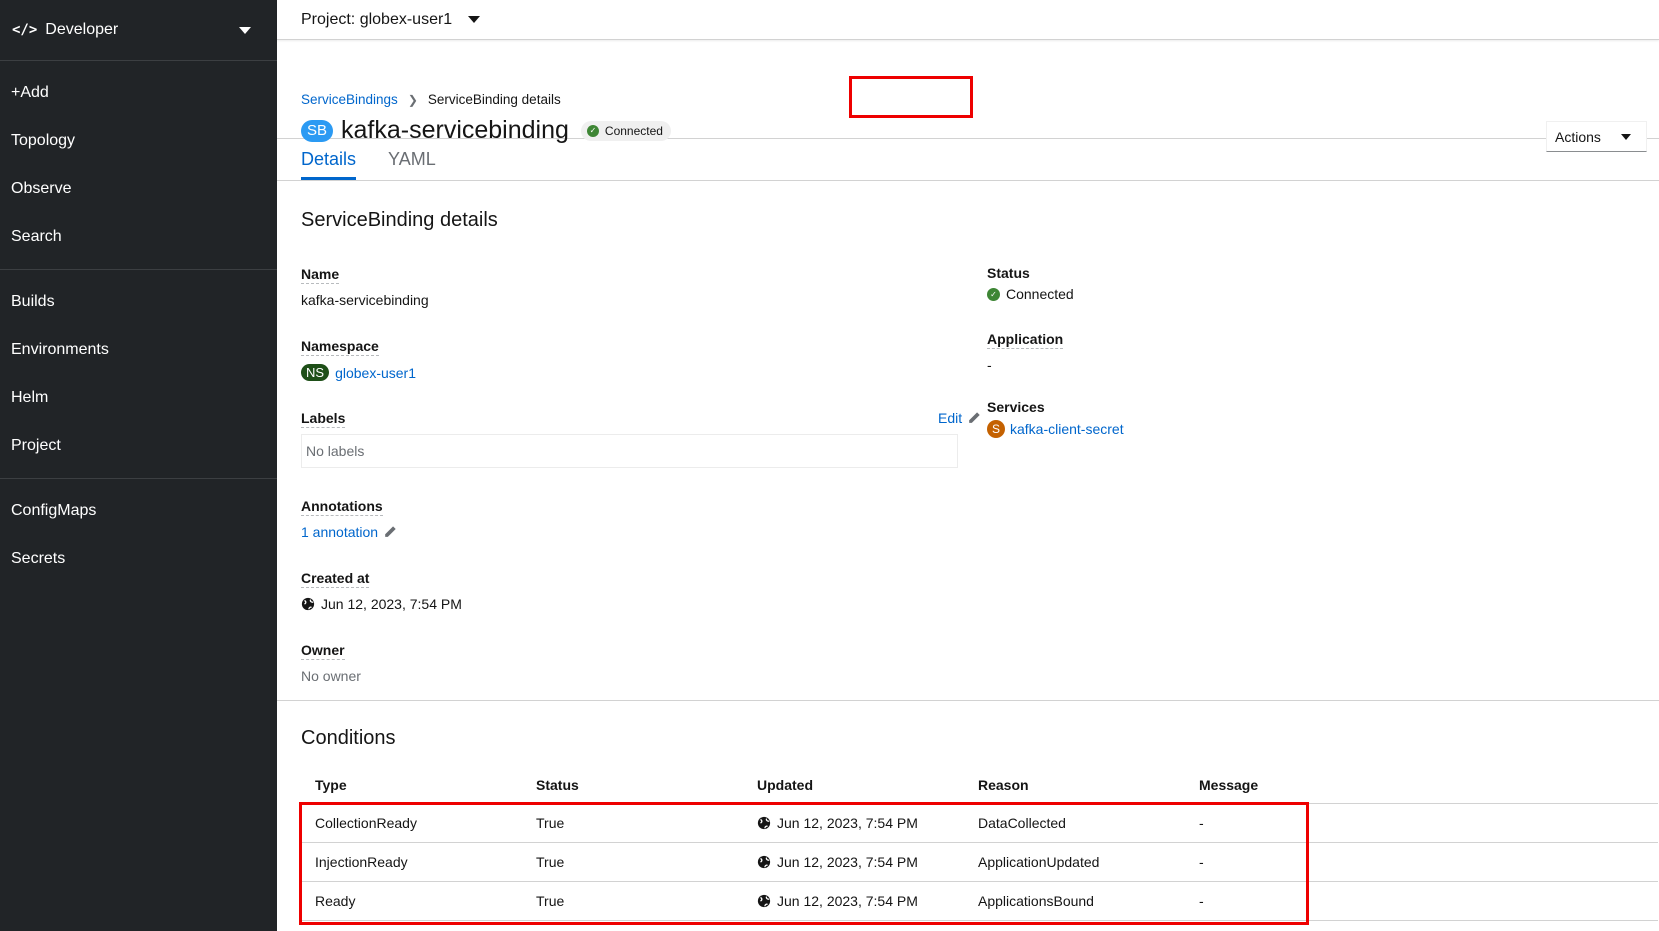  What do you see at coordinates (411, 784) in the screenshot?
I see `column-header-type: Type` at bounding box center [411, 784].